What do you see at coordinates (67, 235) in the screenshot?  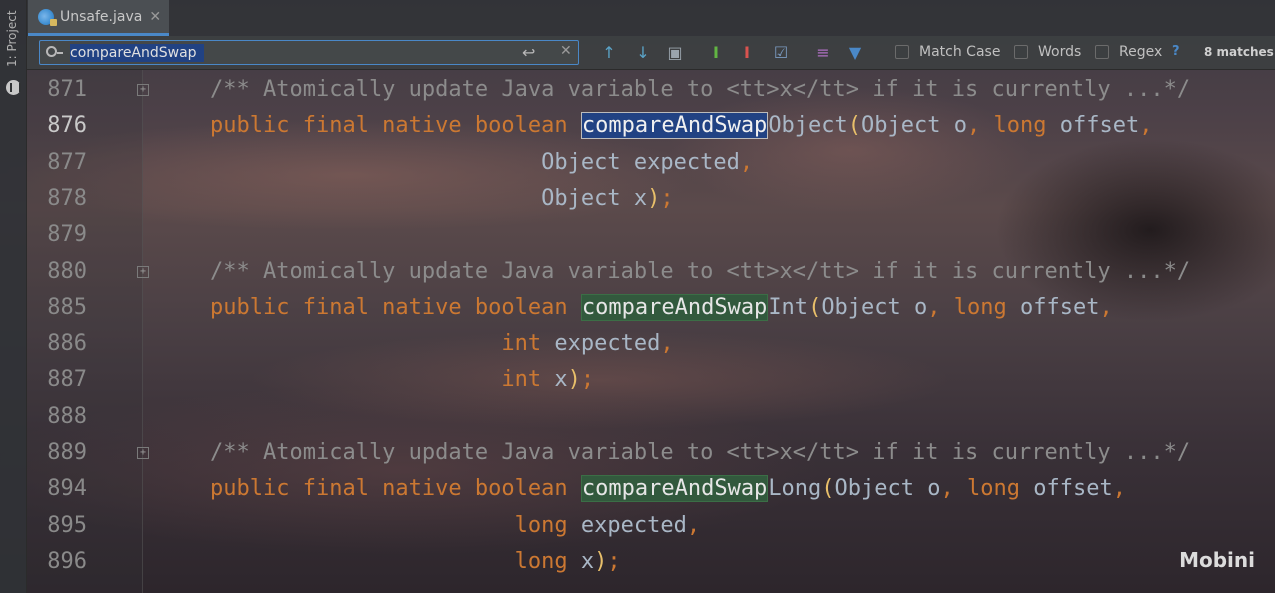 I see `line-number: 879` at bounding box center [67, 235].